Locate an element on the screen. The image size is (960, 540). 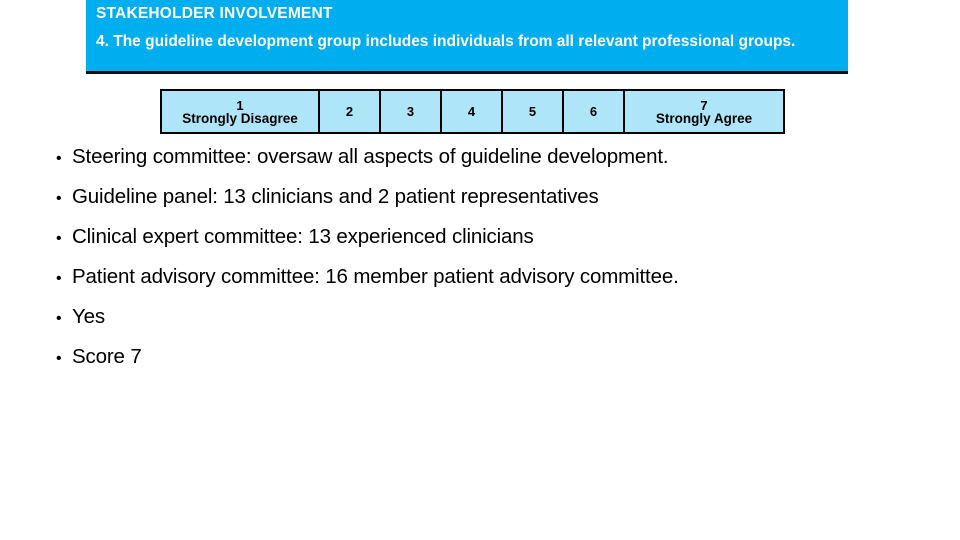
likert-cell-3: 3 is located at coordinates (411, 111).